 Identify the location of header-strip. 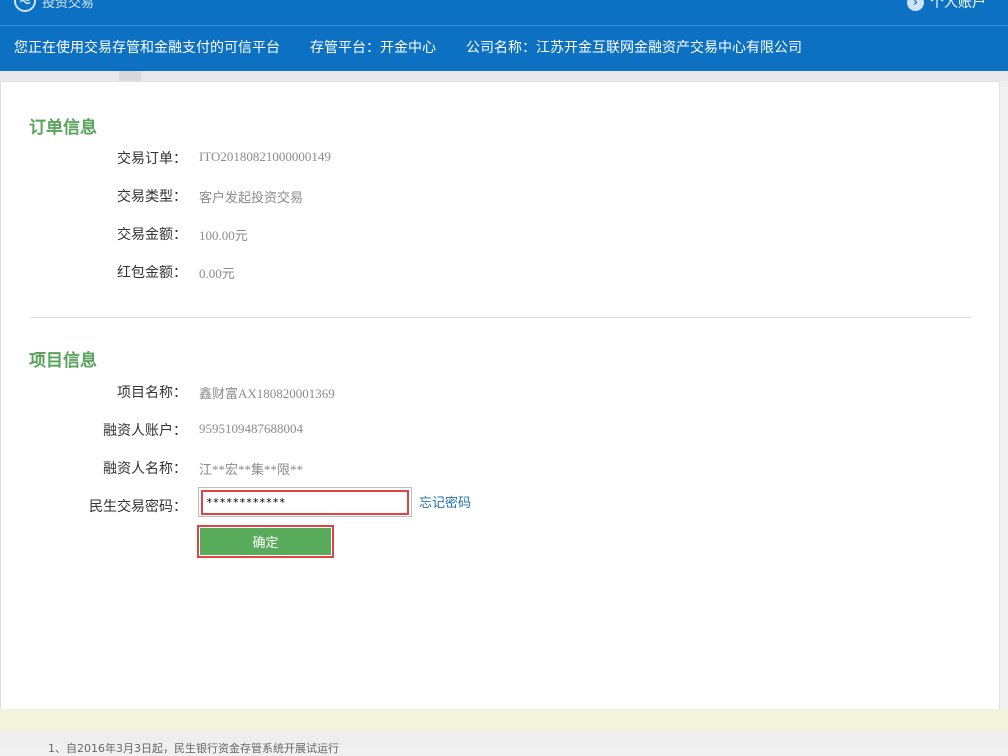
(504, 76).